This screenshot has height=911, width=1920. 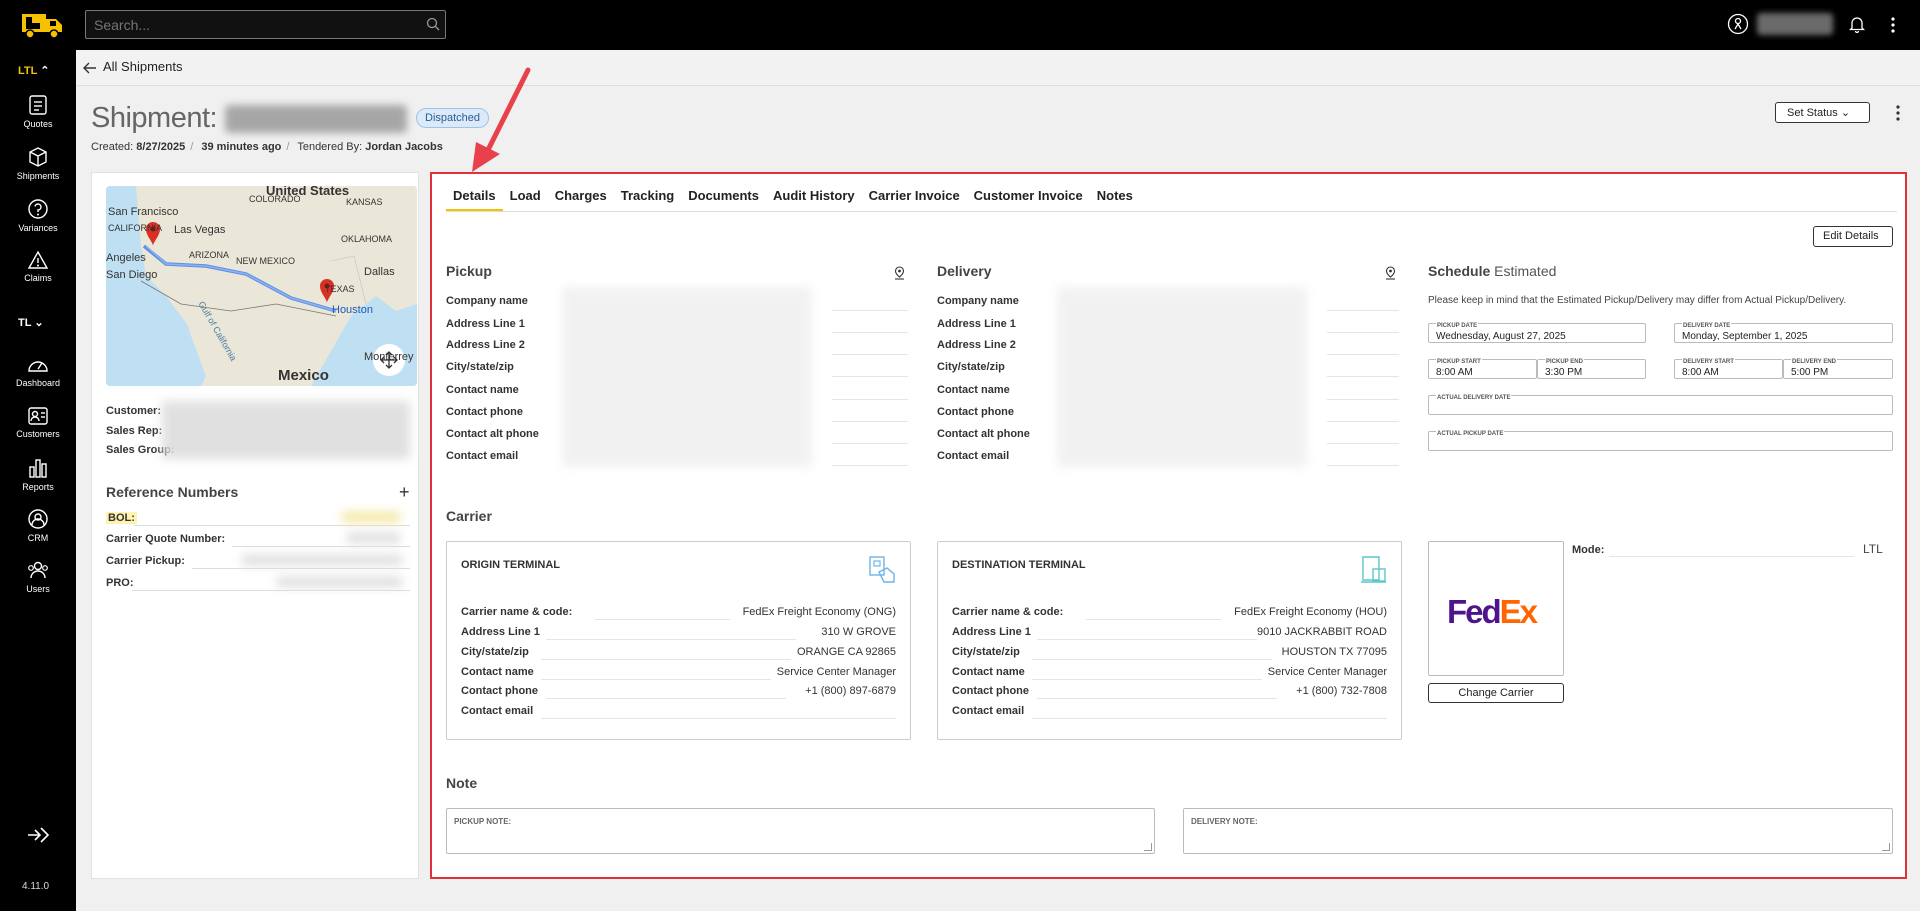 I want to click on edit-details-button: Edit Details, so click(x=1853, y=236).